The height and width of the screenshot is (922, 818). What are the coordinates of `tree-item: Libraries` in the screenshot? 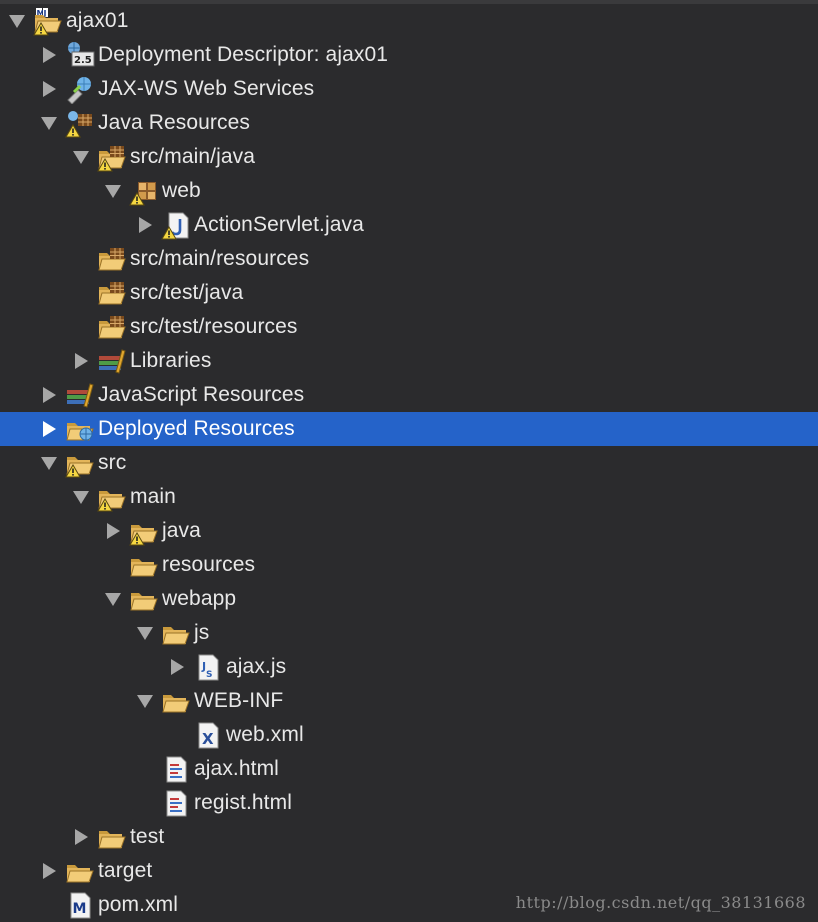 It's located at (409, 361).